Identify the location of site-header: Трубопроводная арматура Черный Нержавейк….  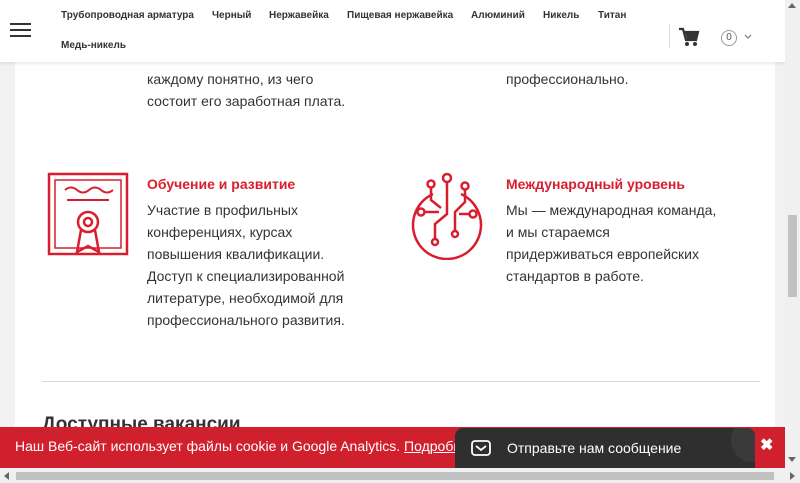
(392, 31).